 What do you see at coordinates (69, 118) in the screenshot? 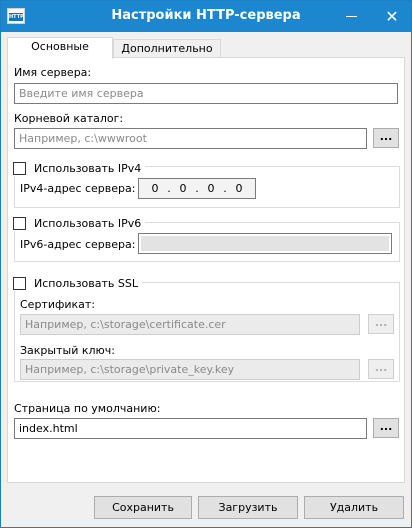
I see `root-dir-label: Корневой каталог:` at bounding box center [69, 118].